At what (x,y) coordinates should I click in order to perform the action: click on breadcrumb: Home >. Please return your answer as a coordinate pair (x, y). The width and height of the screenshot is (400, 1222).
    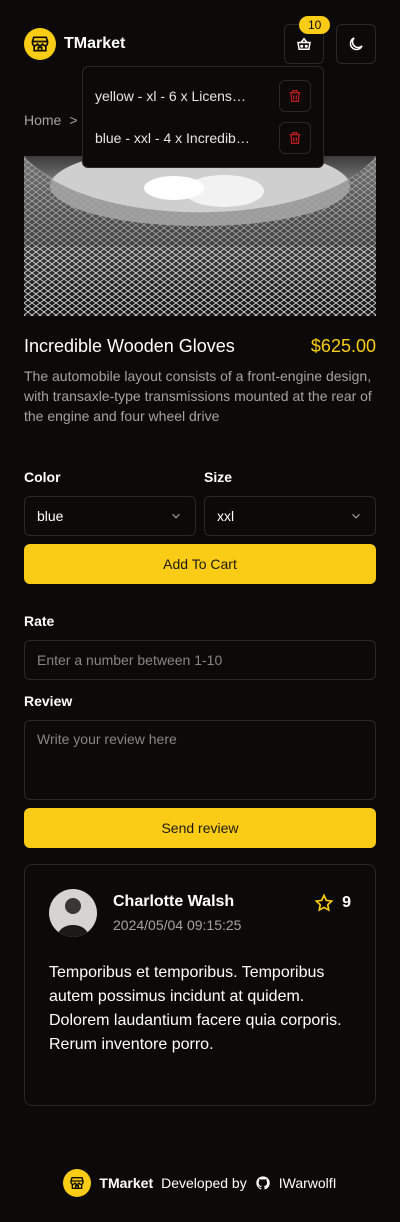
    Looking at the image, I should click on (51, 120).